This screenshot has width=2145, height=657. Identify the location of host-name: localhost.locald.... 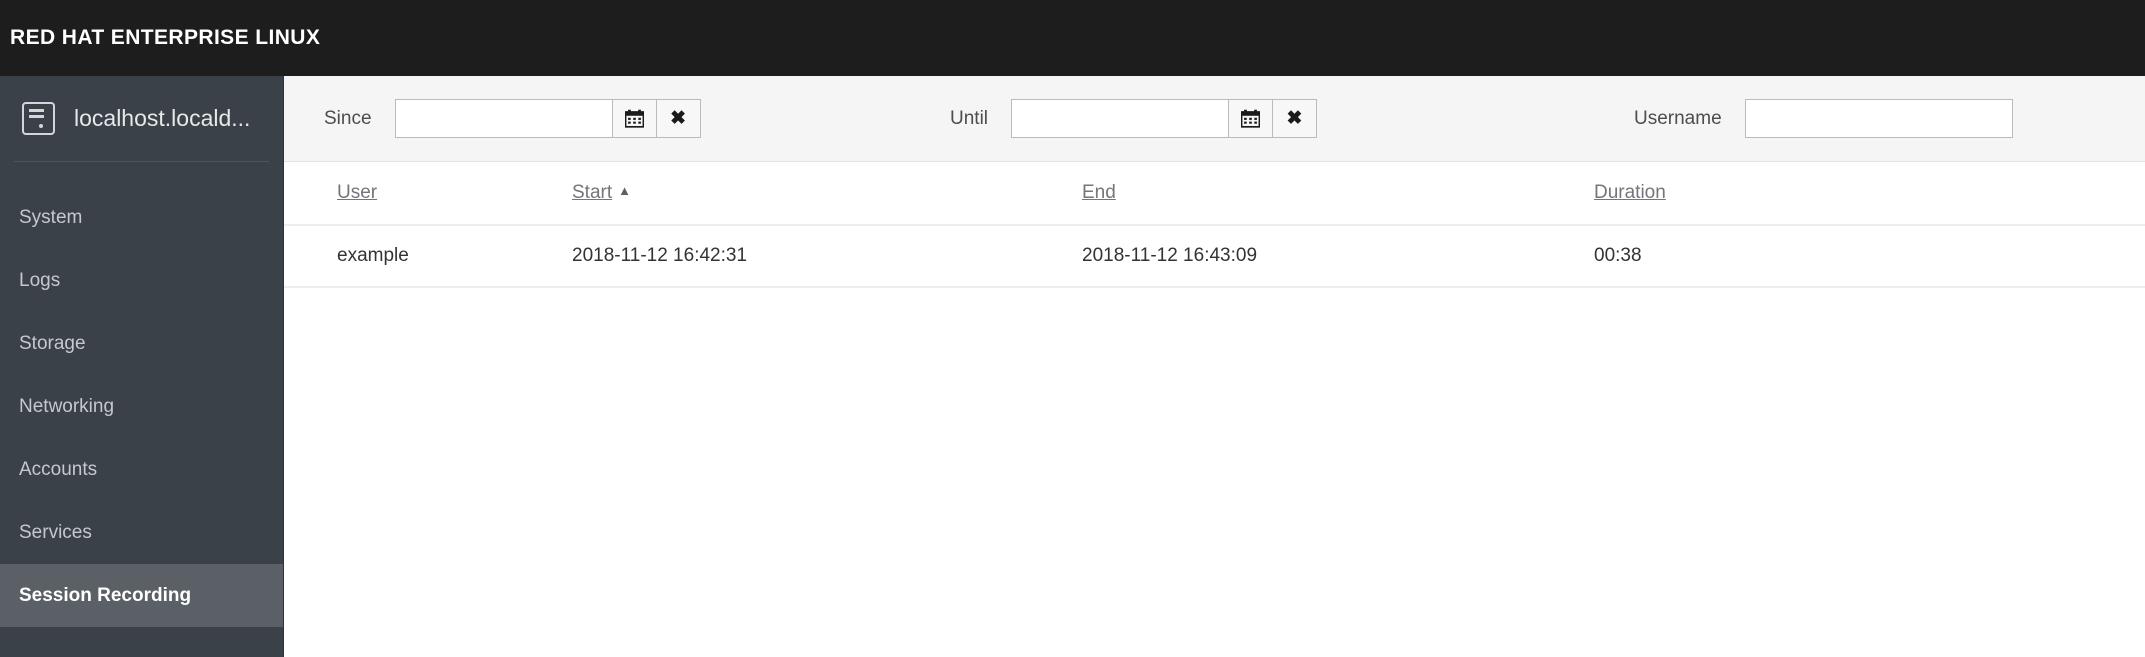
(162, 118).